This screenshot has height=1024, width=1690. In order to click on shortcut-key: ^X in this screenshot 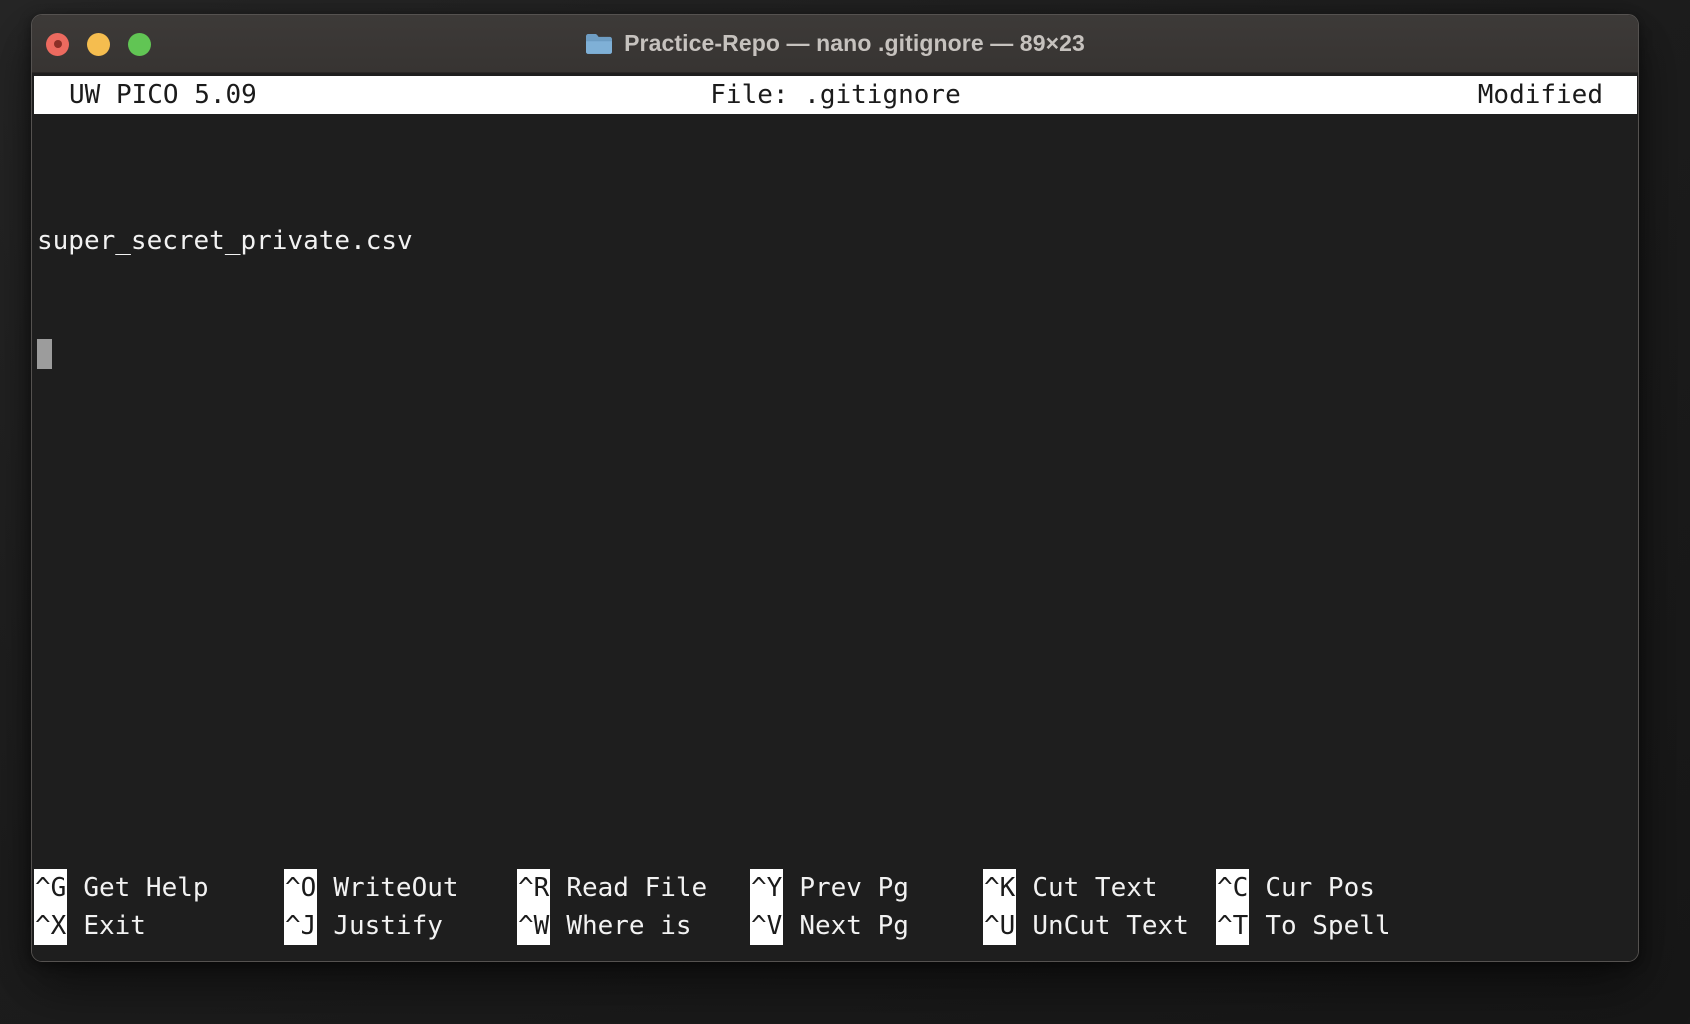, I will do `click(51, 926)`.